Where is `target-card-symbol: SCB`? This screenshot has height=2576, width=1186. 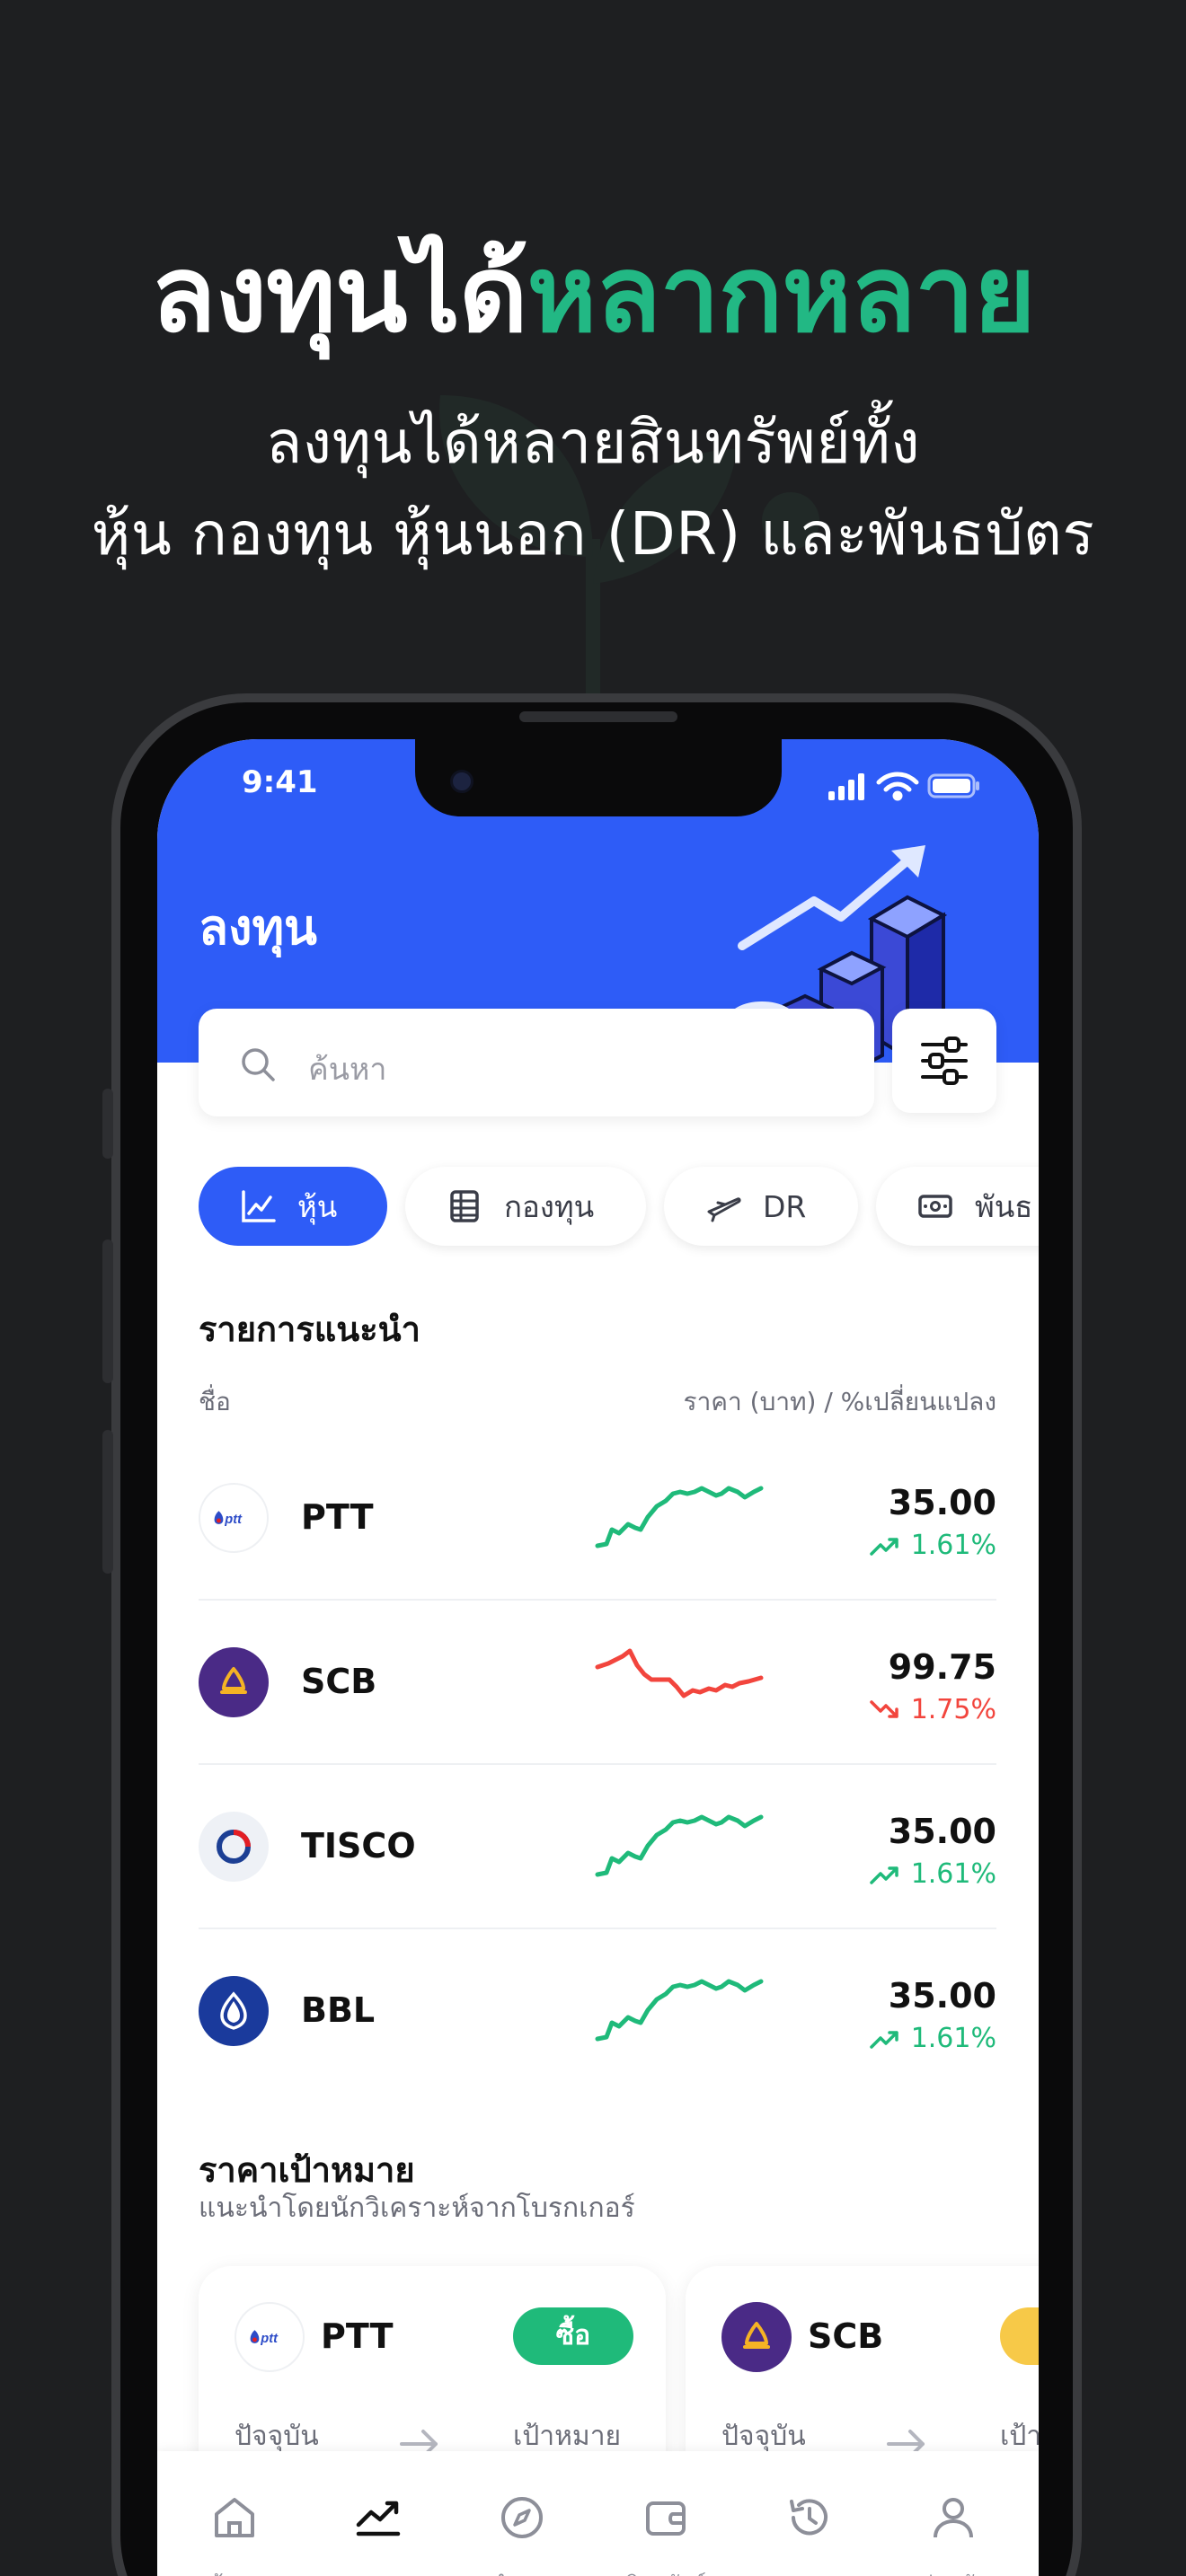 target-card-symbol: SCB is located at coordinates (846, 2336).